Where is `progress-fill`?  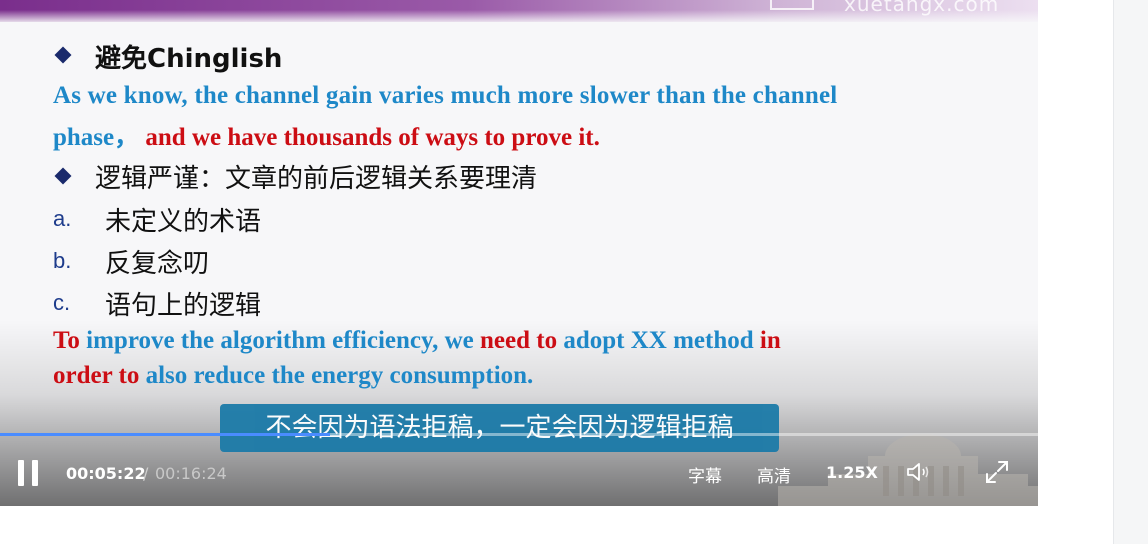
progress-fill is located at coordinates (165, 434).